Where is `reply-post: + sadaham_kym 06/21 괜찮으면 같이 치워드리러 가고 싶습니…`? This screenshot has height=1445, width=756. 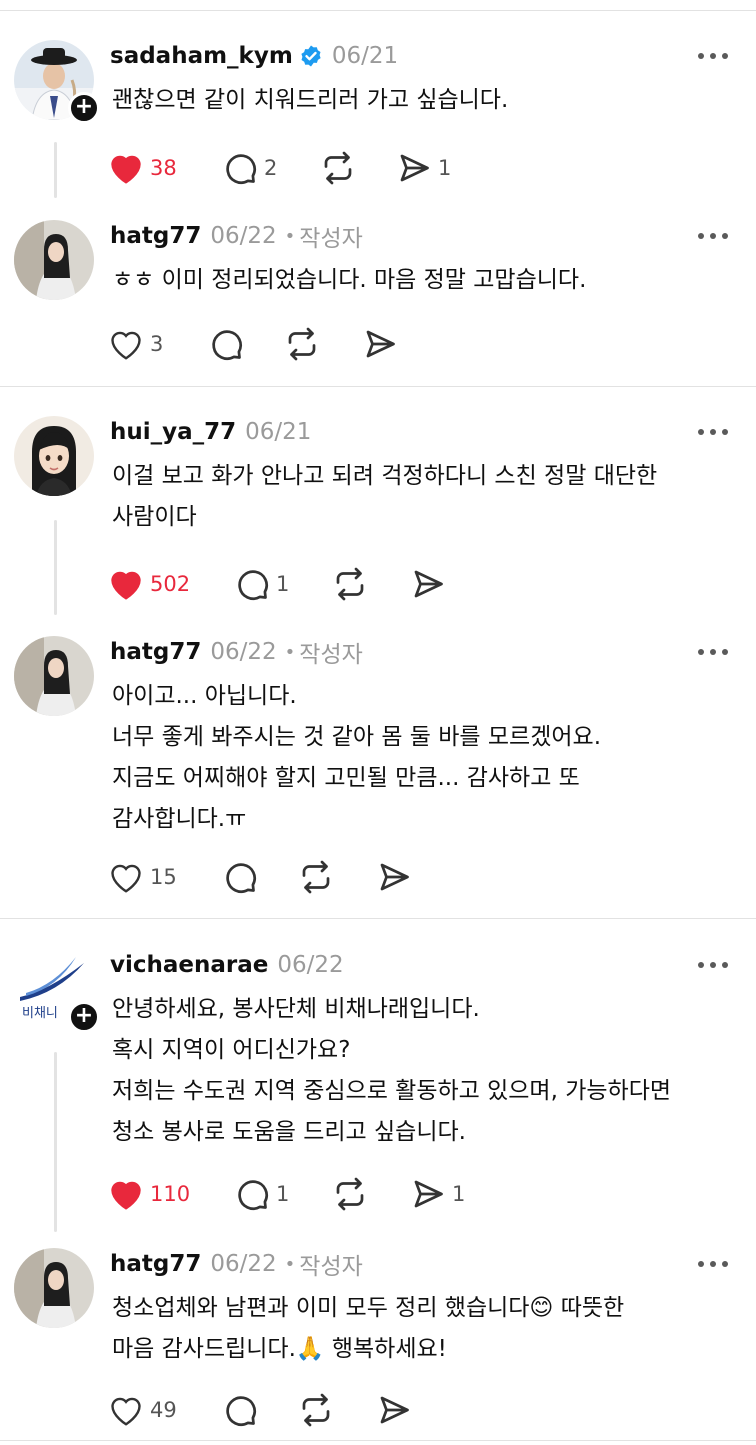 reply-post: + sadaham_kym 06/21 괜찮으면 같이 치워드리러 가고 싶습니… is located at coordinates (378, 126).